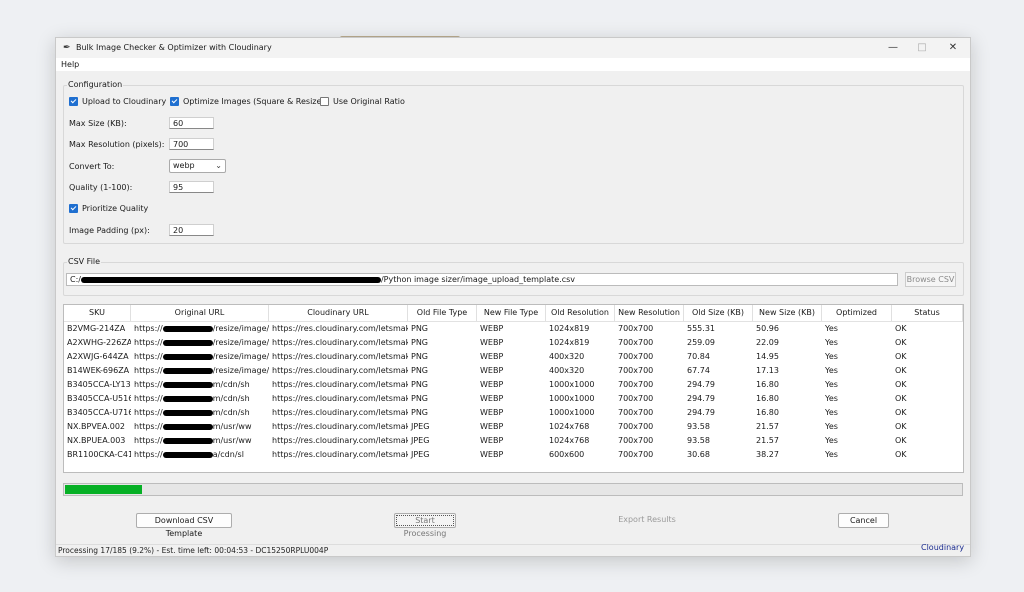  Describe the element at coordinates (338, 313) in the screenshot. I see `column-header-cloudinary-url: Cloudinary URL` at that location.